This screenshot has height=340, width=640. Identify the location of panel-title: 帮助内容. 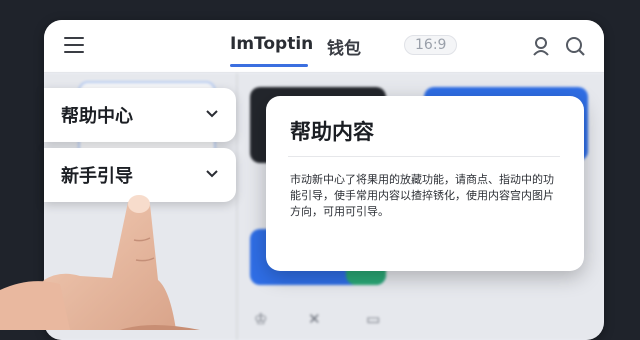
(332, 132).